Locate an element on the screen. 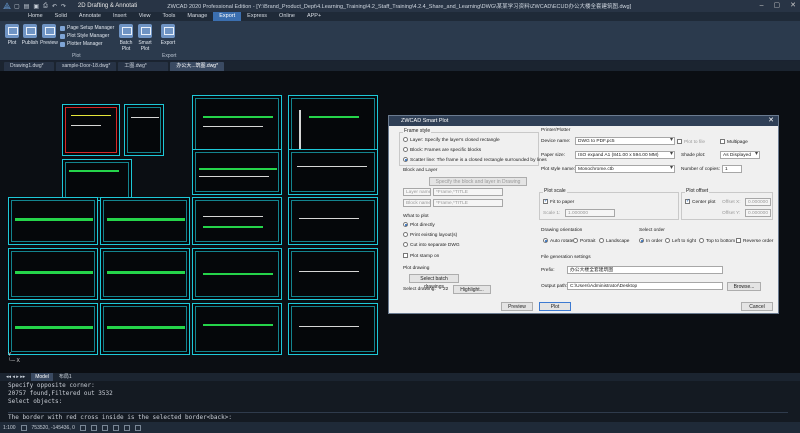  scale-field: 1.000000 is located at coordinates (590, 213).